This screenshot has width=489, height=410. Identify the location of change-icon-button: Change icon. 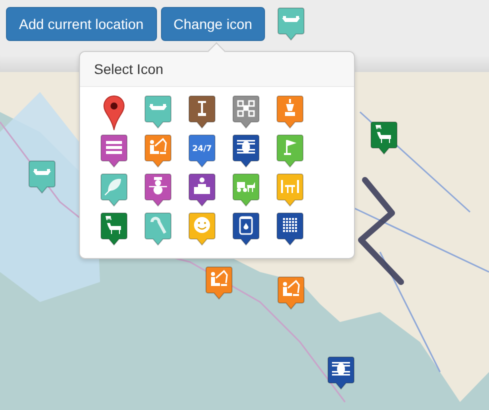
(213, 24).